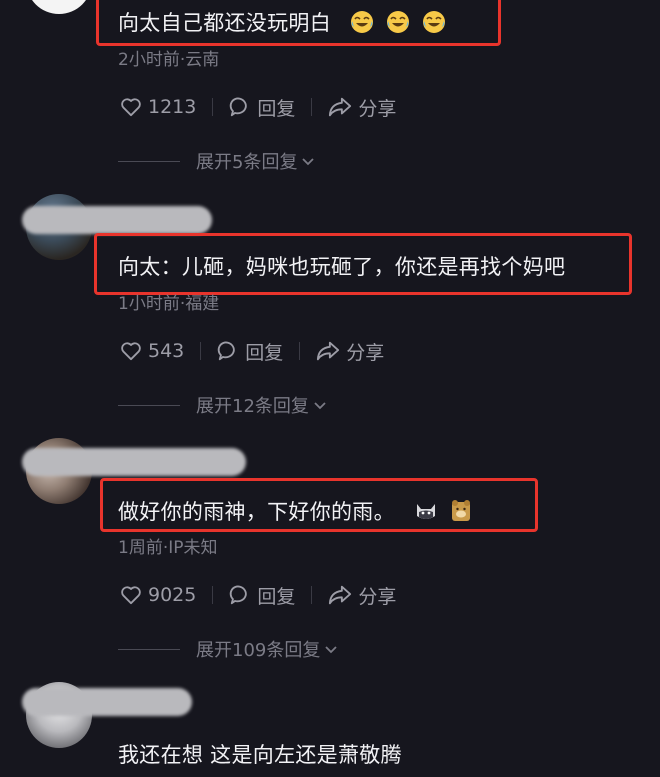  I want to click on comment-actions: 9025 回复 分享, so click(258, 595).